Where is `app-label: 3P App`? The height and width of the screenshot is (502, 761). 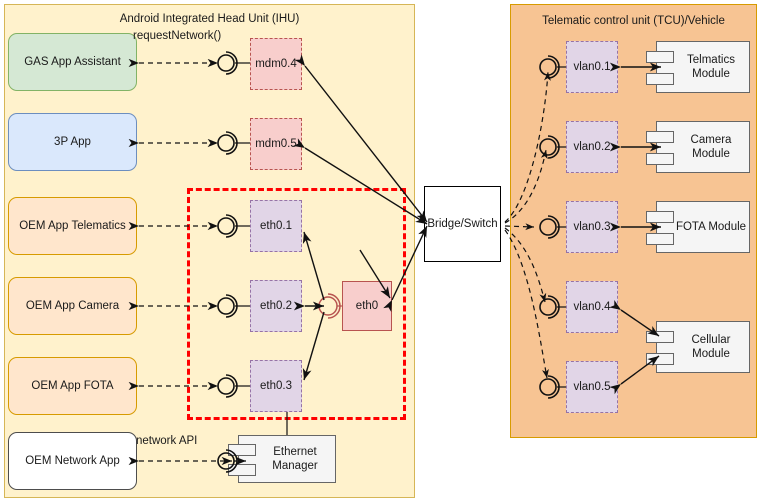
app-label: 3P App is located at coordinates (72, 141).